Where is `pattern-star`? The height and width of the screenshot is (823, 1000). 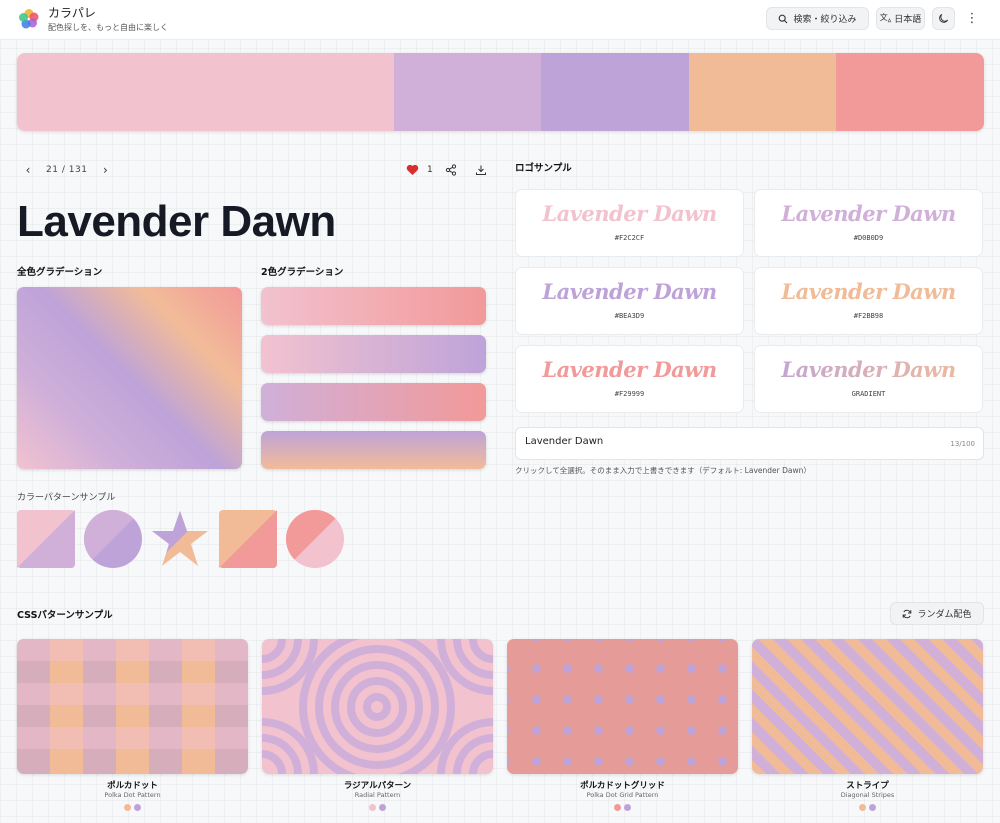
pattern-star is located at coordinates (180, 539).